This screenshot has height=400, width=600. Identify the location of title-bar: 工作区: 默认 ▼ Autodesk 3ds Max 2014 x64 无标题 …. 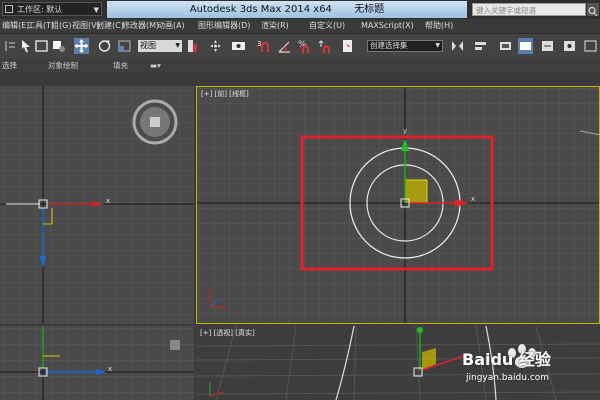
(300, 10).